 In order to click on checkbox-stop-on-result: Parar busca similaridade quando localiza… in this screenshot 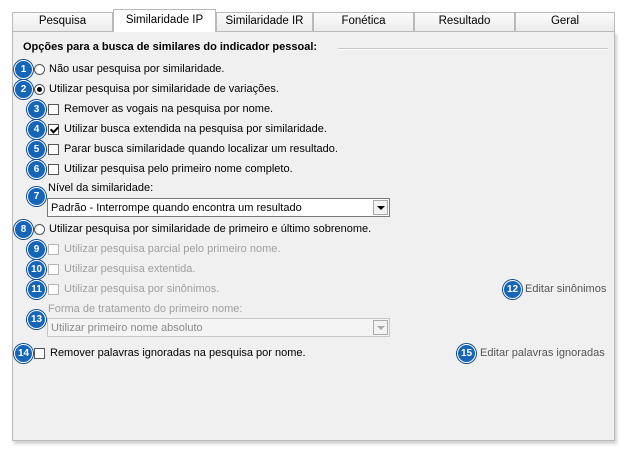, I will do `click(193, 149)`.